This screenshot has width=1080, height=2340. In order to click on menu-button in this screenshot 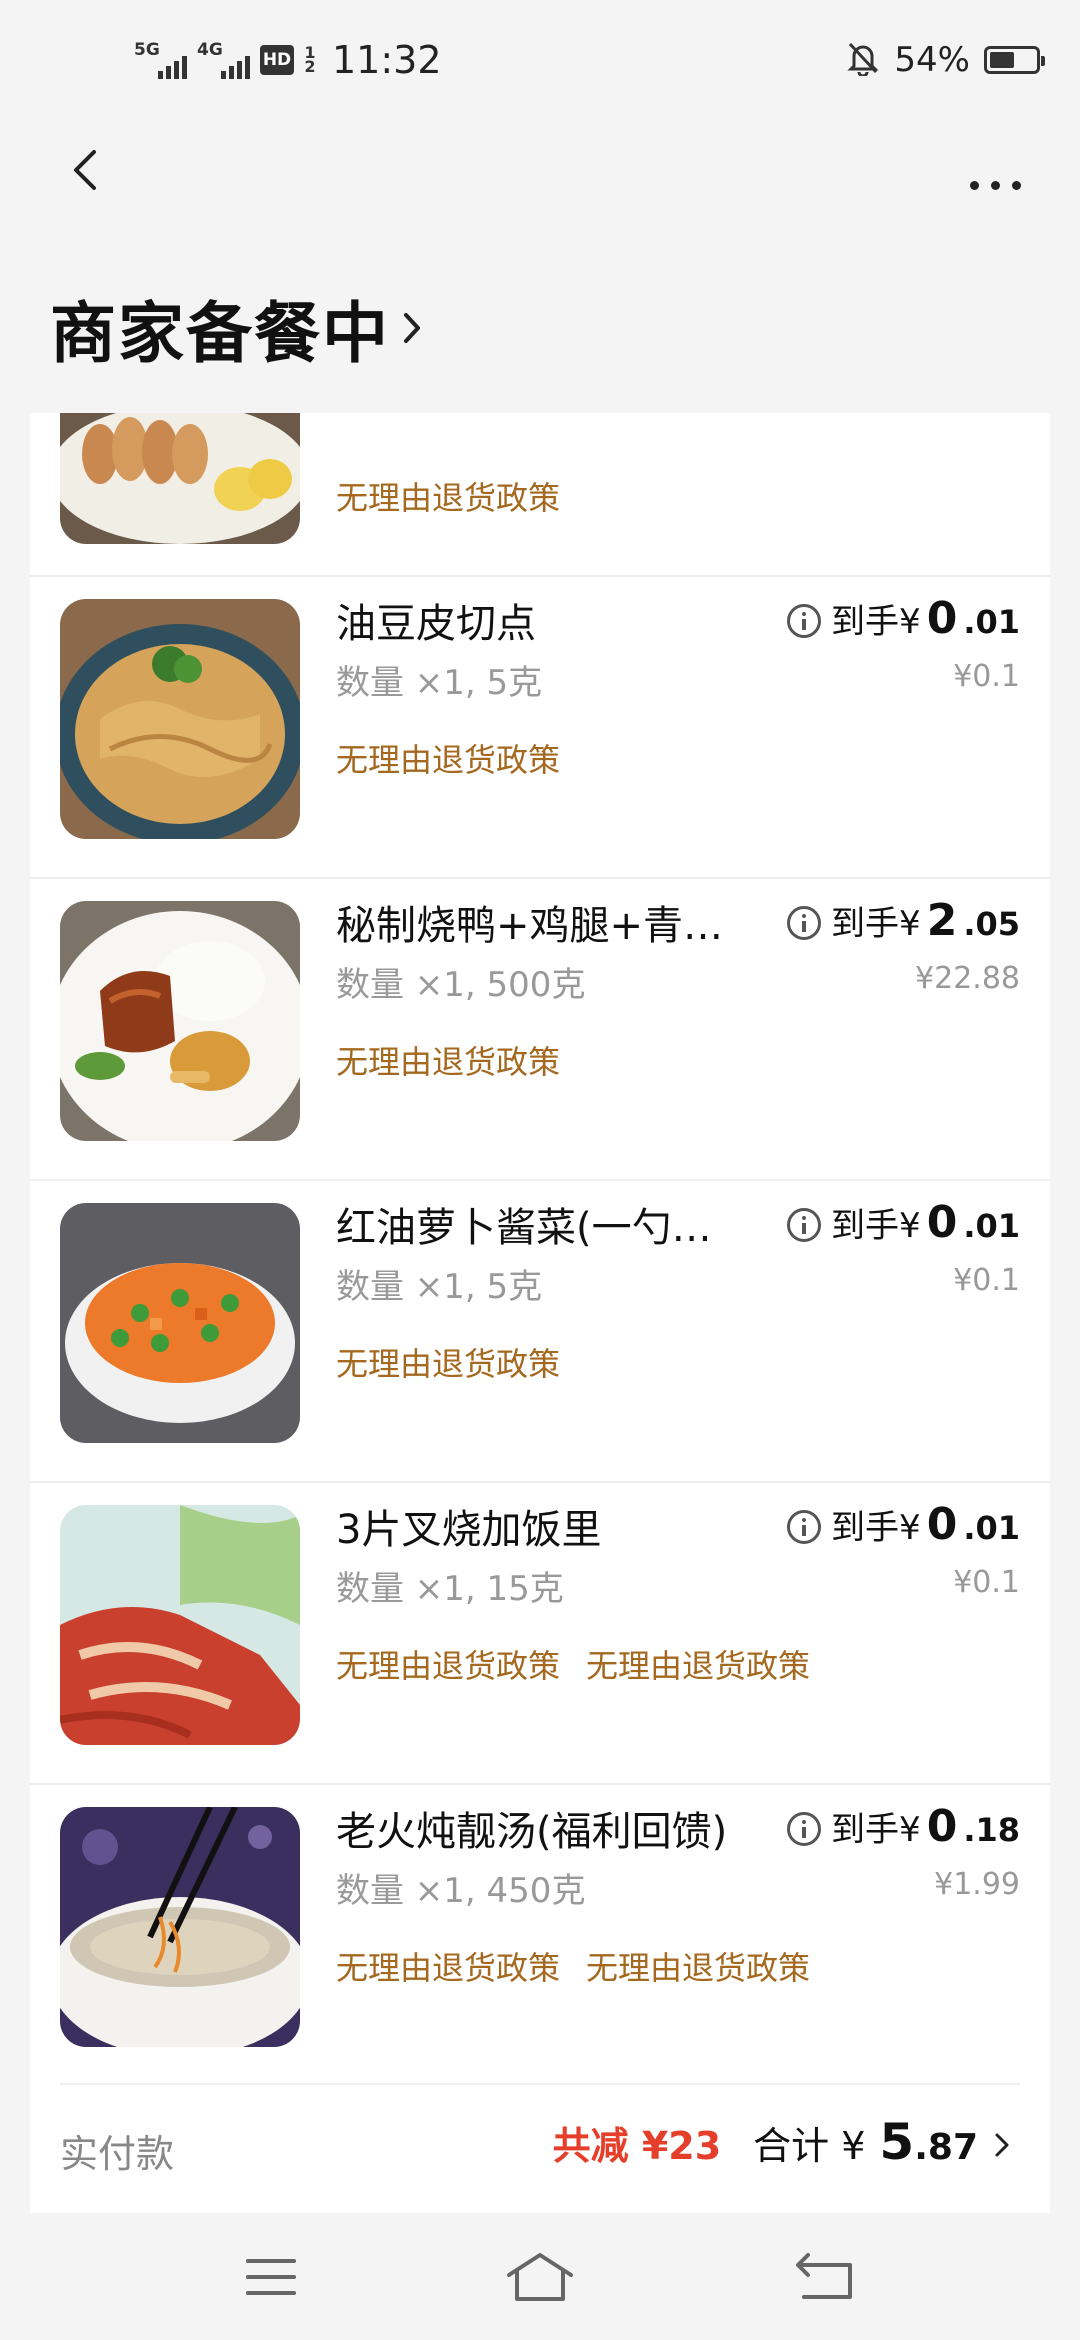, I will do `click(271, 2277)`.